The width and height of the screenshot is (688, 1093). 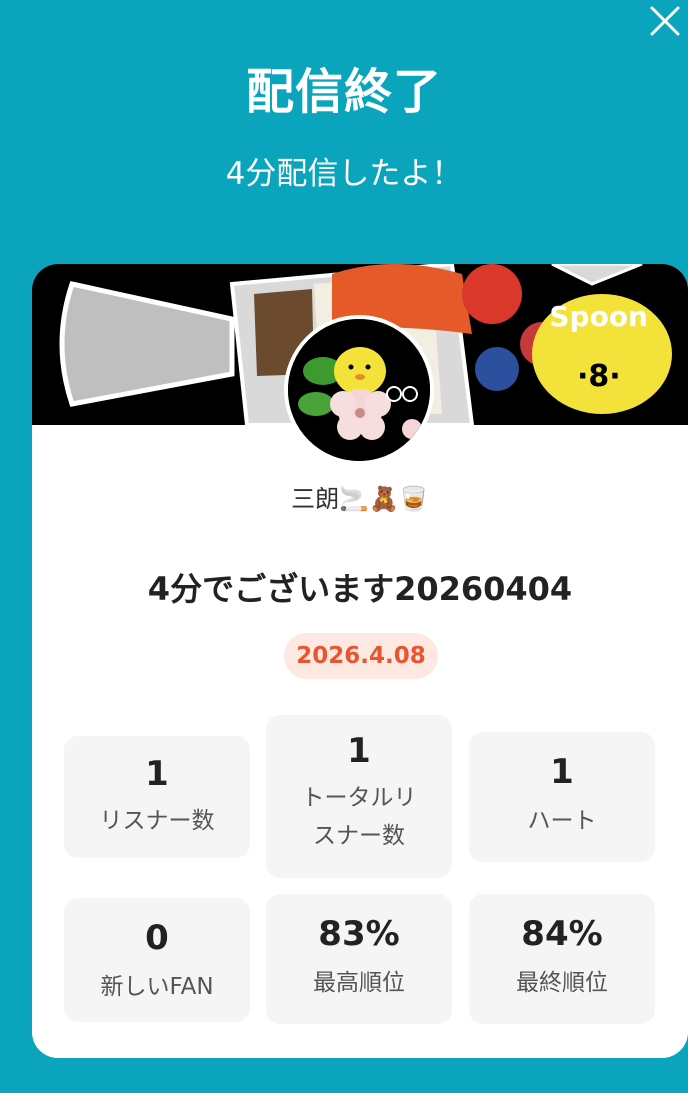 What do you see at coordinates (664, 20) in the screenshot?
I see `close-icon` at bounding box center [664, 20].